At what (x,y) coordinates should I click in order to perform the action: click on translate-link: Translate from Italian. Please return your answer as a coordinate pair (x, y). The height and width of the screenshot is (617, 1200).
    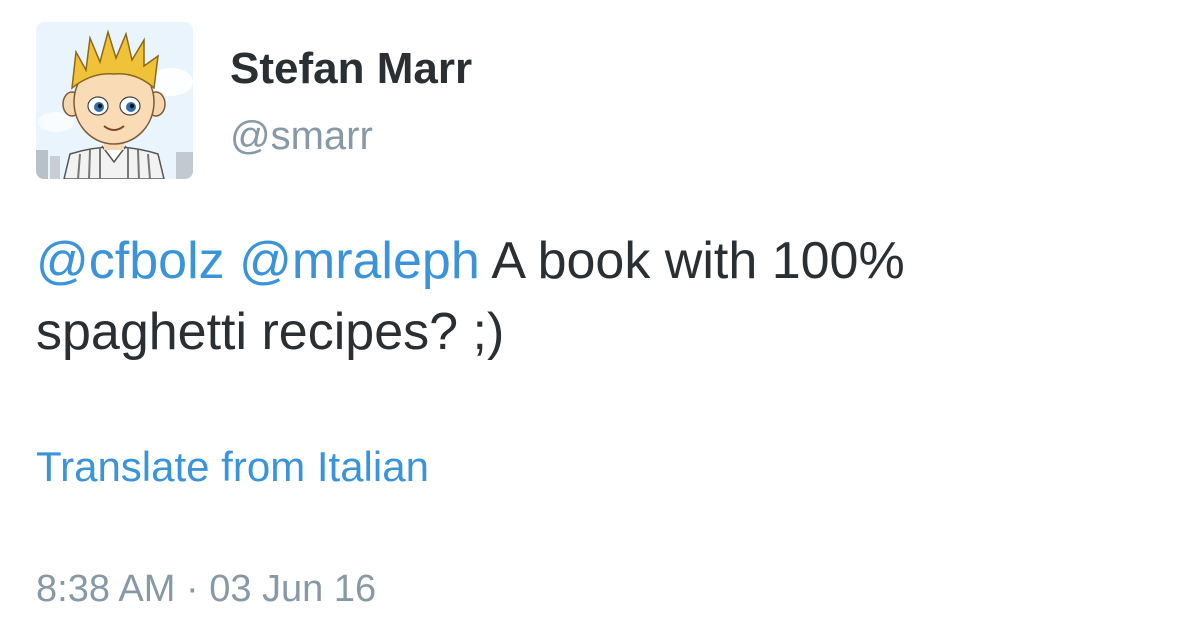
    Looking at the image, I should click on (232, 467).